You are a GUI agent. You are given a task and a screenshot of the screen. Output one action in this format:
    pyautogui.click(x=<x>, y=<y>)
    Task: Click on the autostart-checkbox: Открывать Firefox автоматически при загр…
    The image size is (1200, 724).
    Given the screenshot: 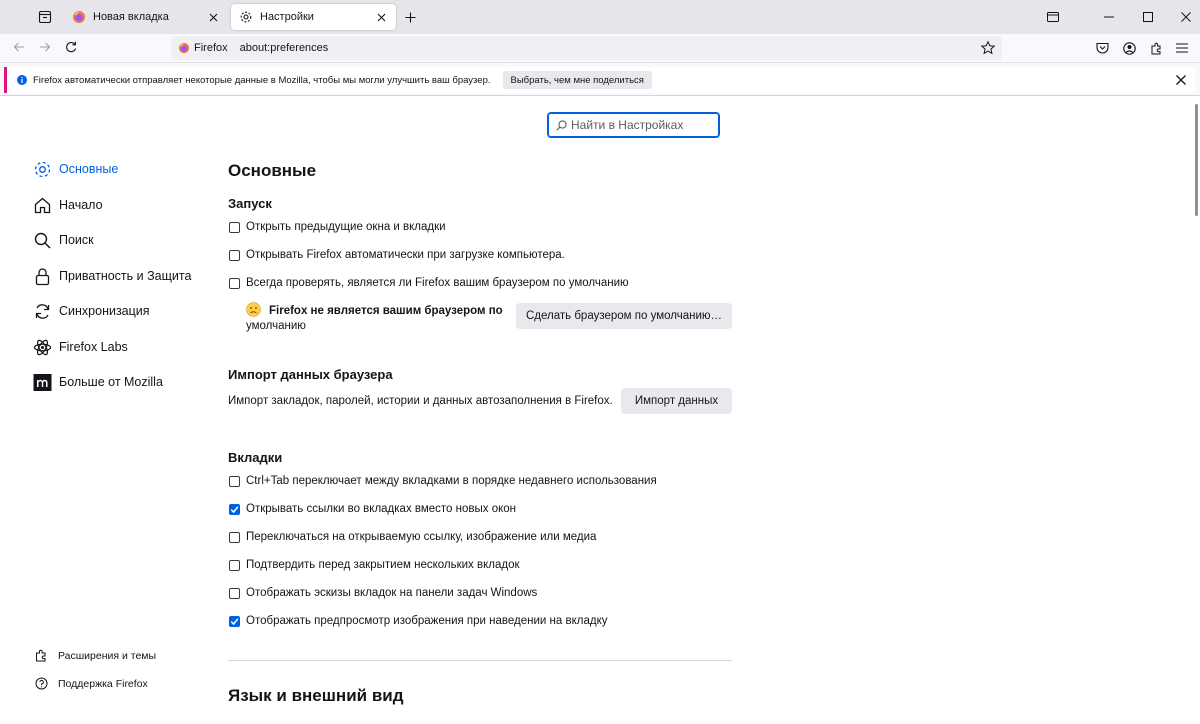 What is the action you would take?
    pyautogui.click(x=397, y=255)
    